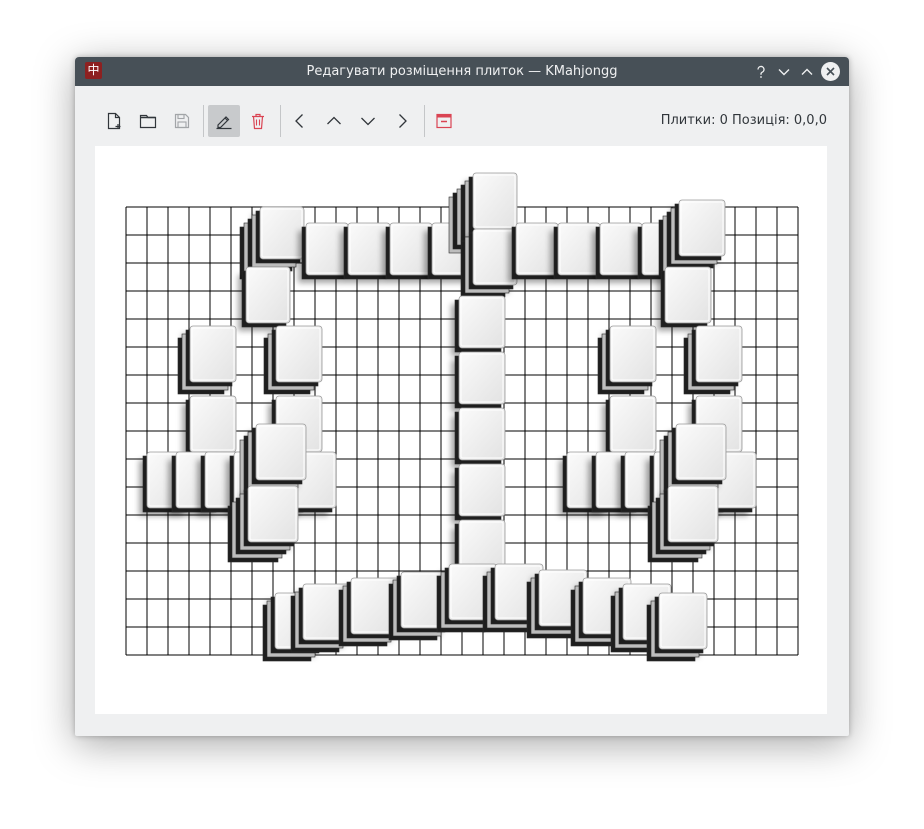  I want to click on window-title: Редагувати розміщення плиток — KMahjongg, so click(462, 71).